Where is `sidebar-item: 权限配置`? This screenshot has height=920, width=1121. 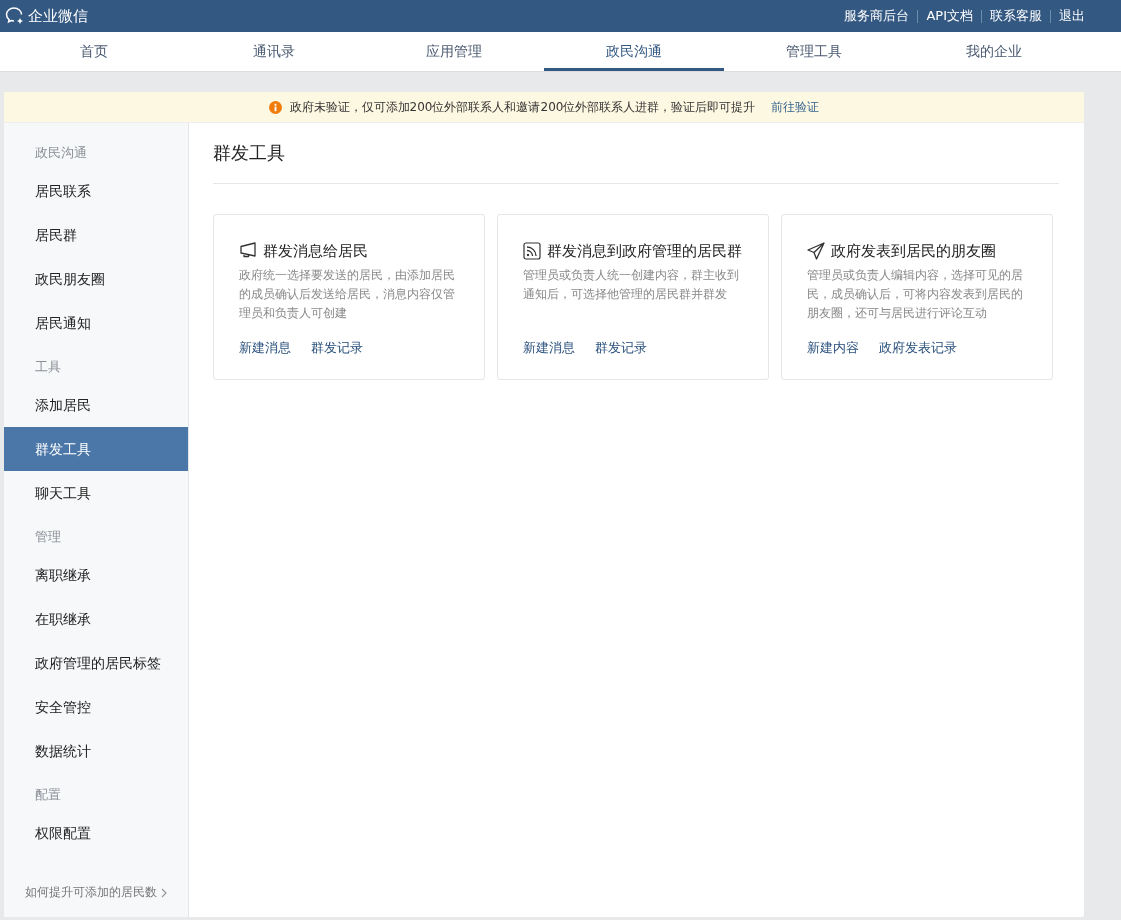 sidebar-item: 权限配置 is located at coordinates (96, 833).